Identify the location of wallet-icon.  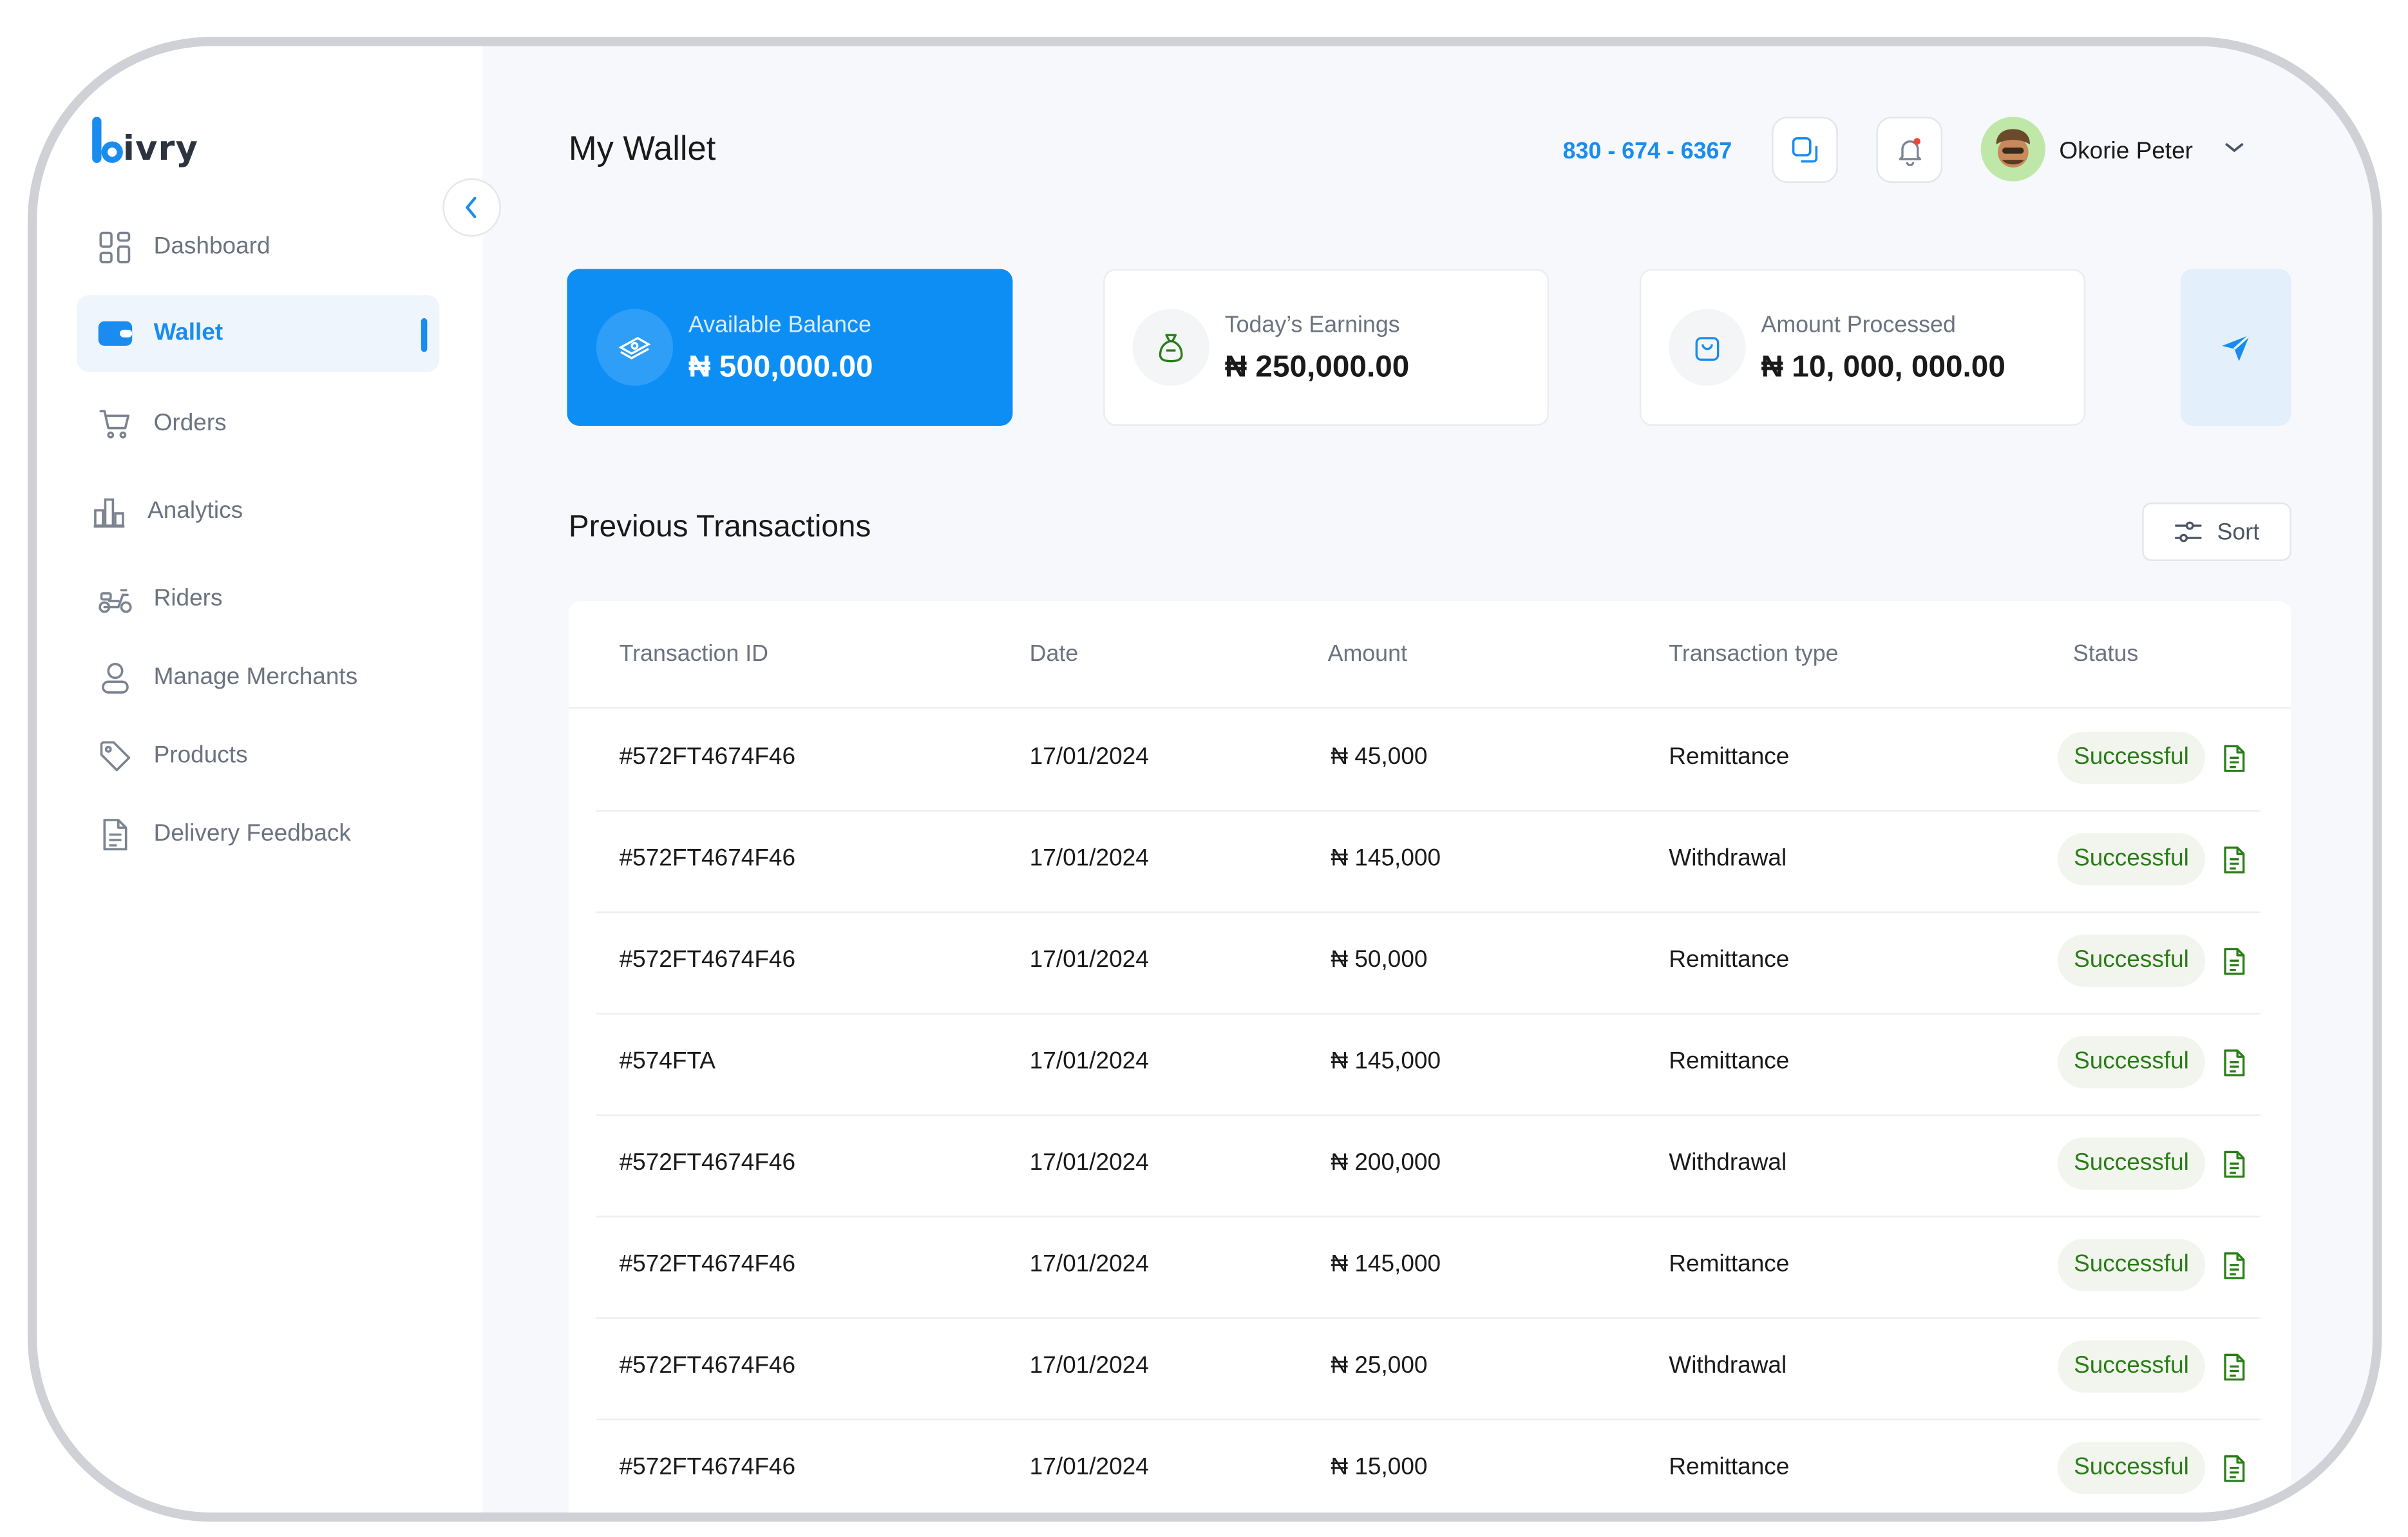
(115, 334).